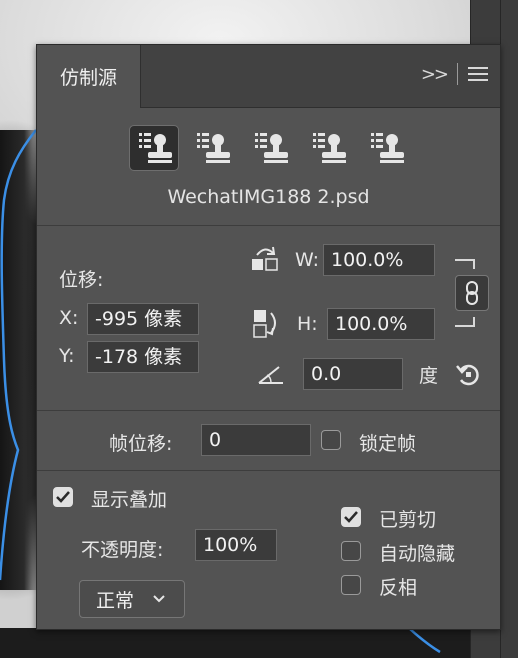 Image resolution: width=518 pixels, height=658 pixels. I want to click on link-width-height-button, so click(472, 293).